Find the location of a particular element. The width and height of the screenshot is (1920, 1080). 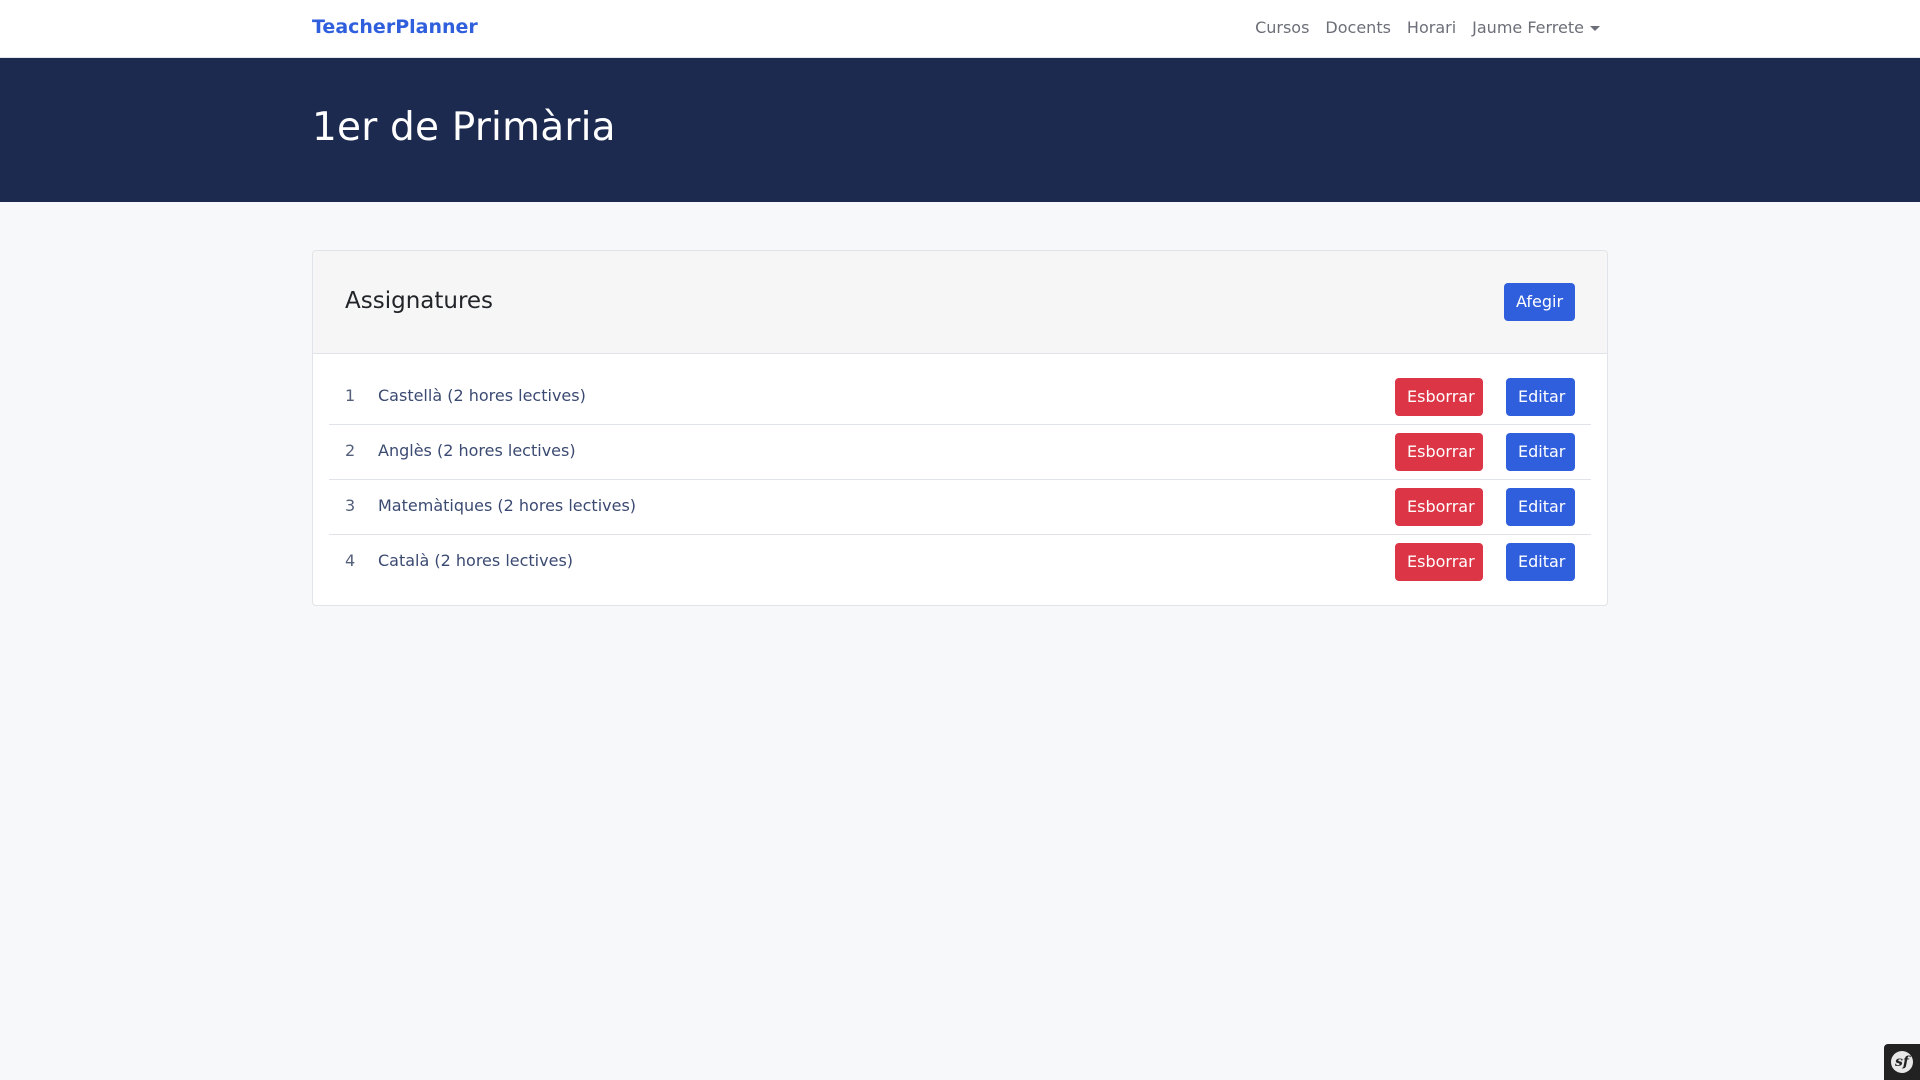

nav-links: Cursos Docents Horari Jaume Ferrete is located at coordinates (1427, 27).